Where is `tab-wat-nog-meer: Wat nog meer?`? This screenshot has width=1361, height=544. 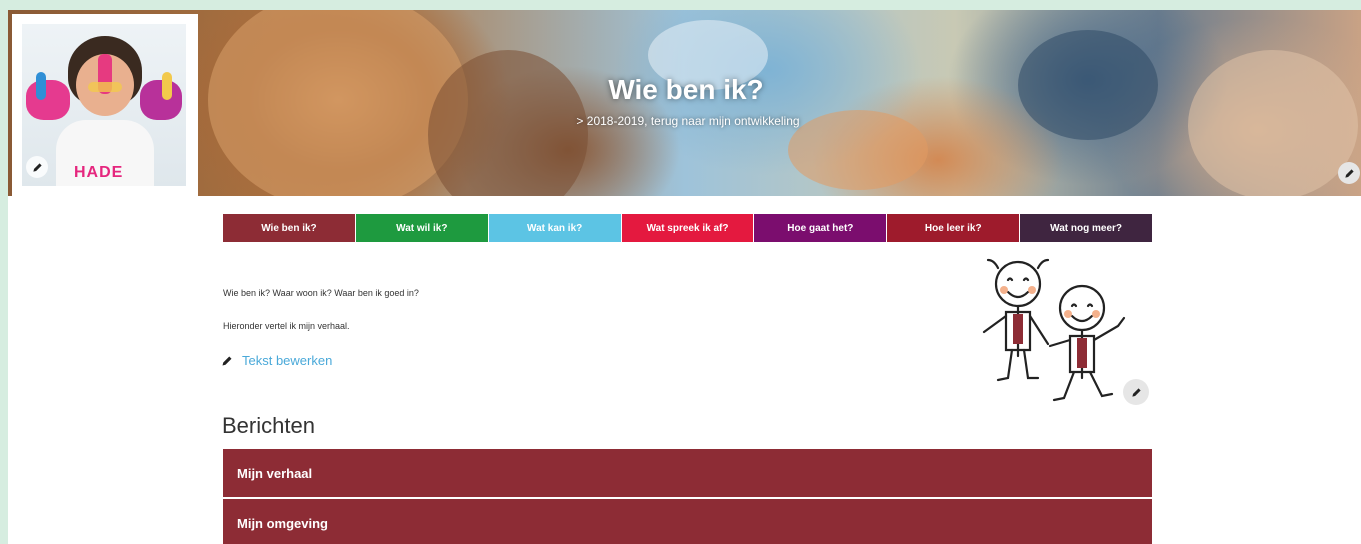 tab-wat-nog-meer: Wat nog meer? is located at coordinates (1086, 228).